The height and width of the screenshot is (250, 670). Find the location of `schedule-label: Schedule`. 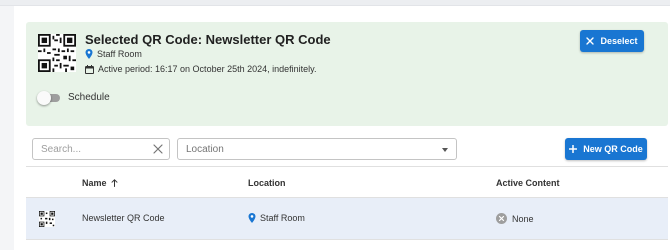

schedule-label: Schedule is located at coordinates (89, 97).